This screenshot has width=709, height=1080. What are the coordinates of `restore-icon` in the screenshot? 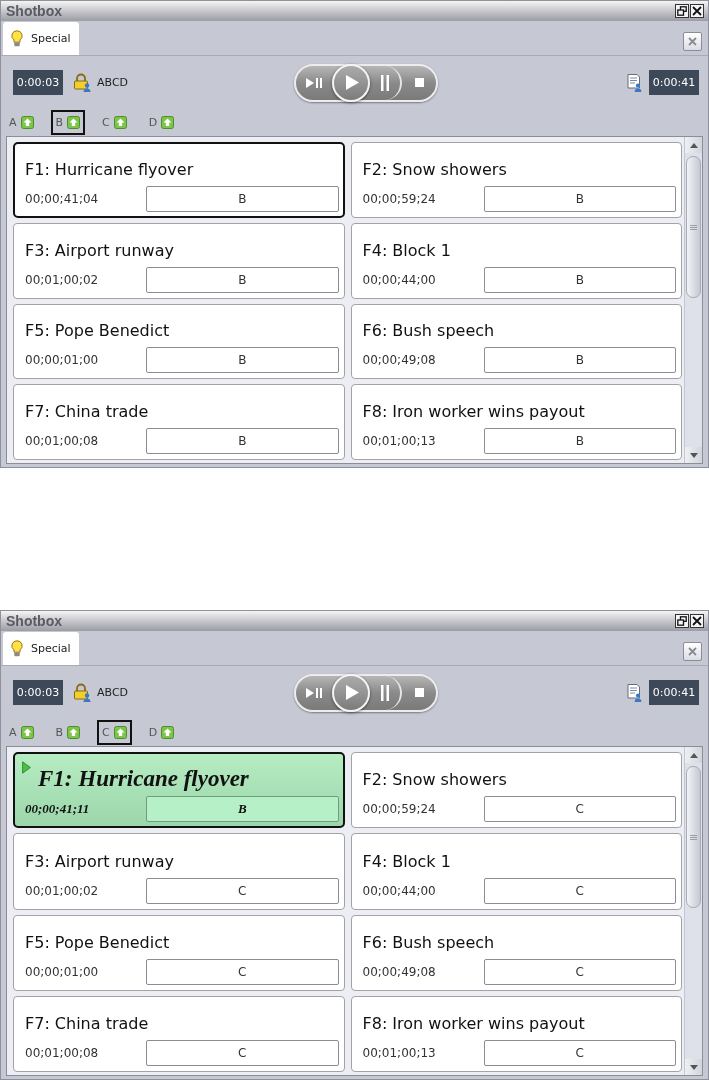 It's located at (682, 621).